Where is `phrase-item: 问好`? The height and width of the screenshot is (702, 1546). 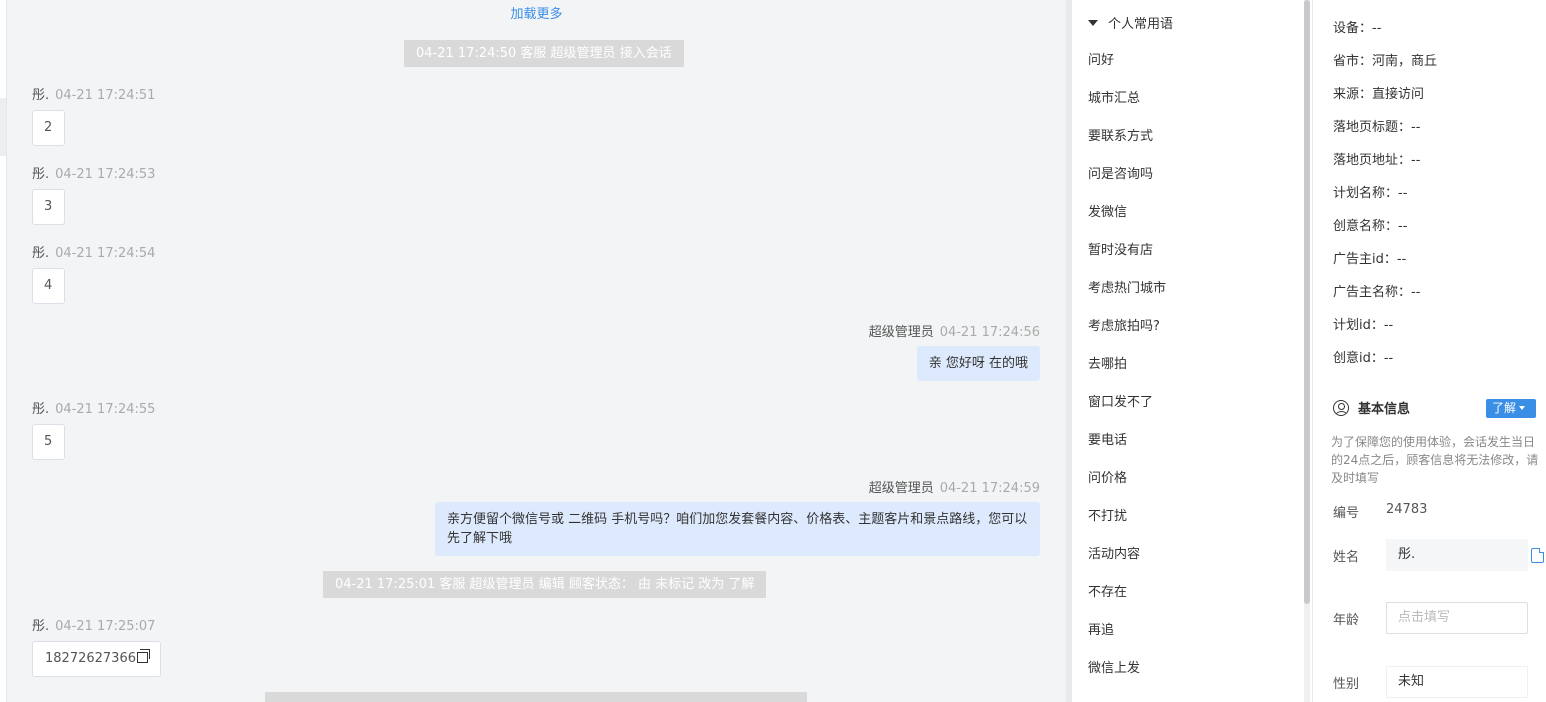
phrase-item: 问好 is located at coordinates (1101, 61).